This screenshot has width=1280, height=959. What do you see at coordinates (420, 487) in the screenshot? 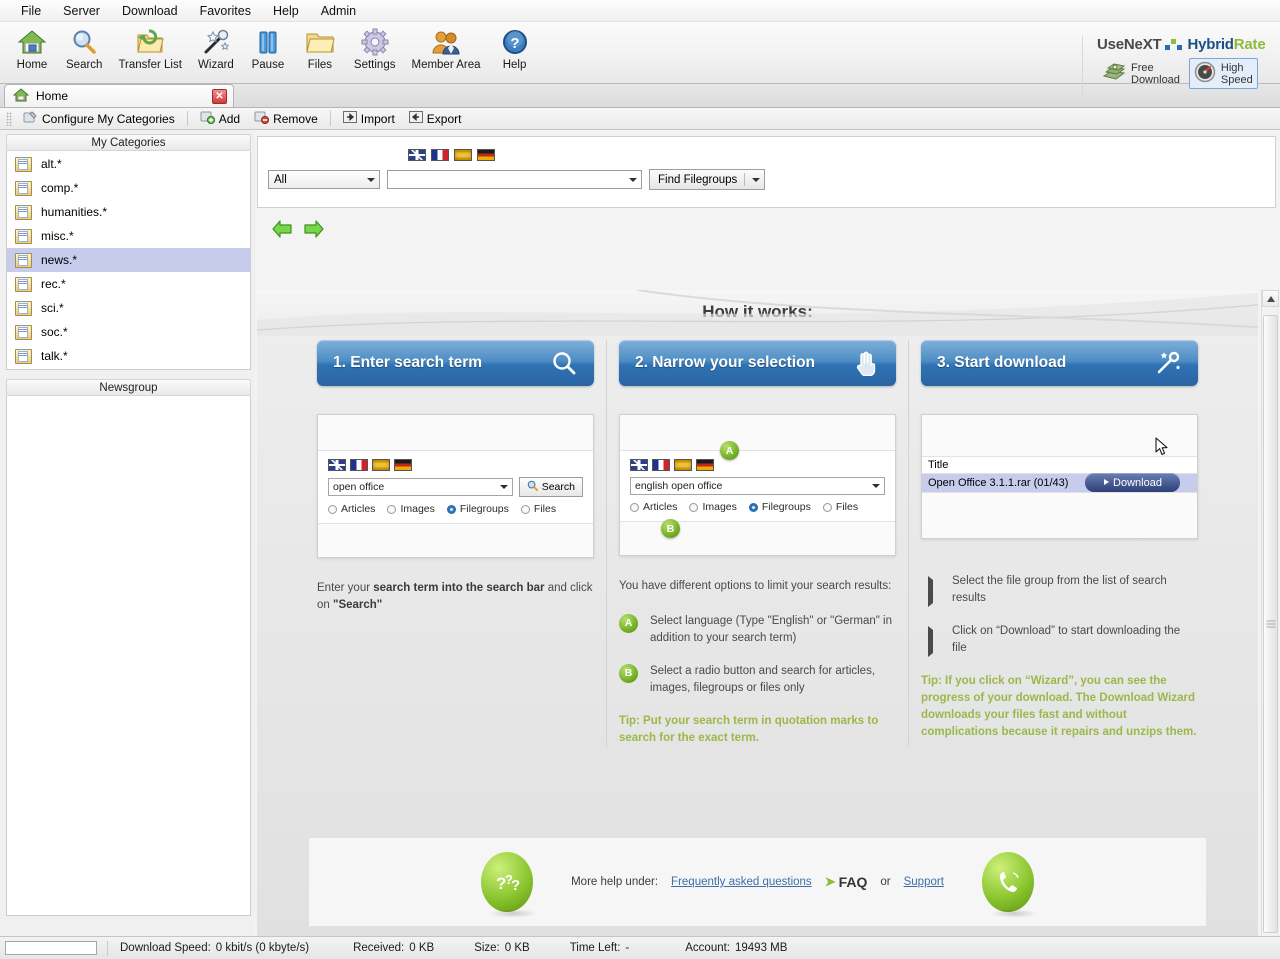
I see `mock-search-input: open office` at bounding box center [420, 487].